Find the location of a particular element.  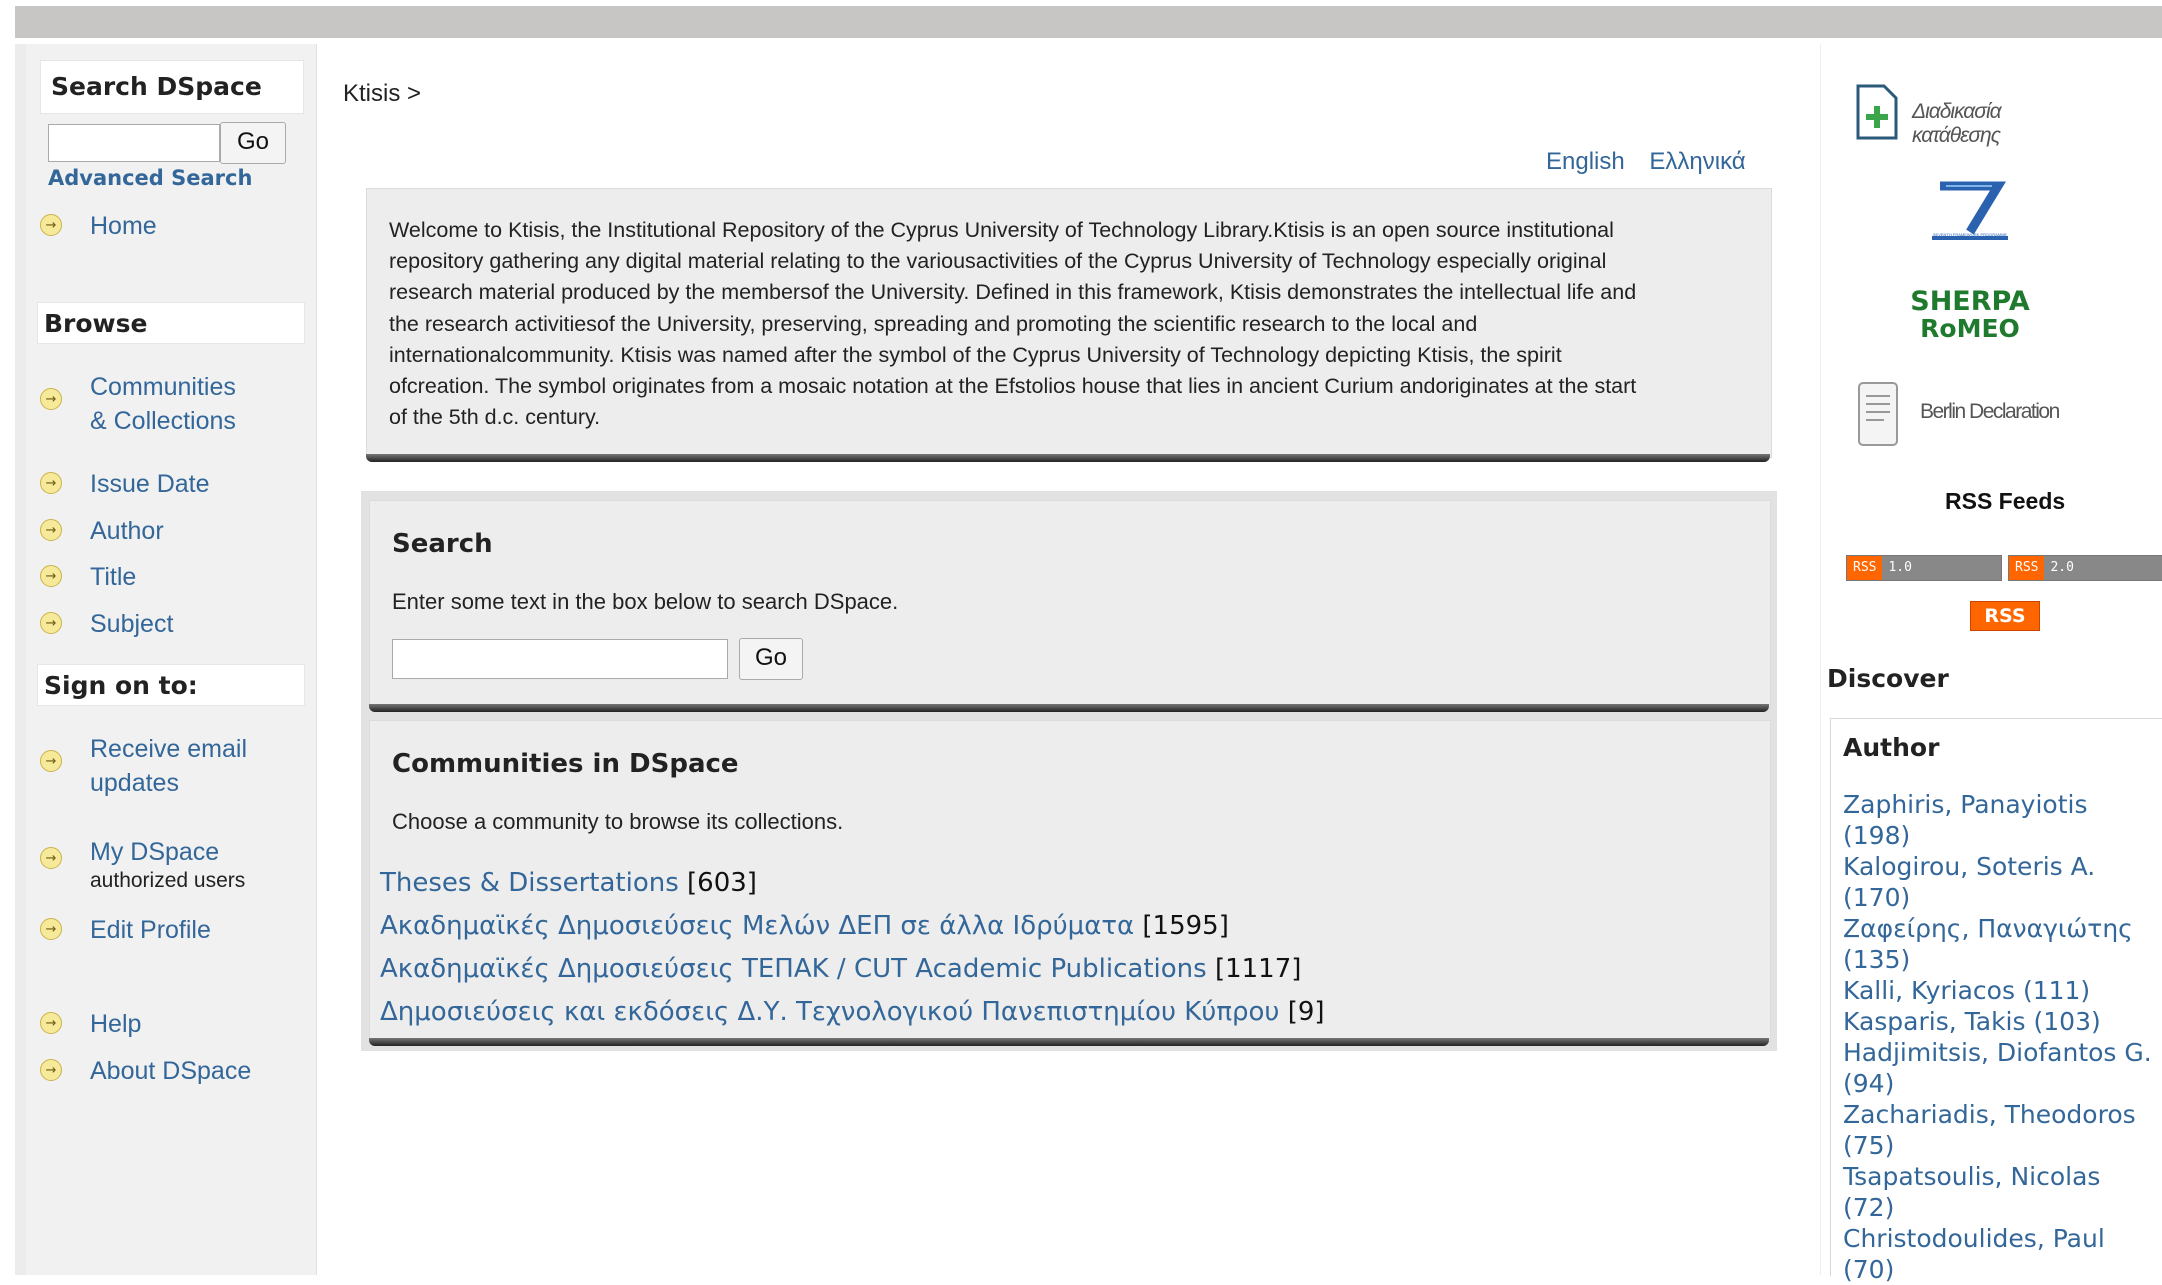

nav-my-dspace: → My DSpace authorized users is located at coordinates (142, 865).